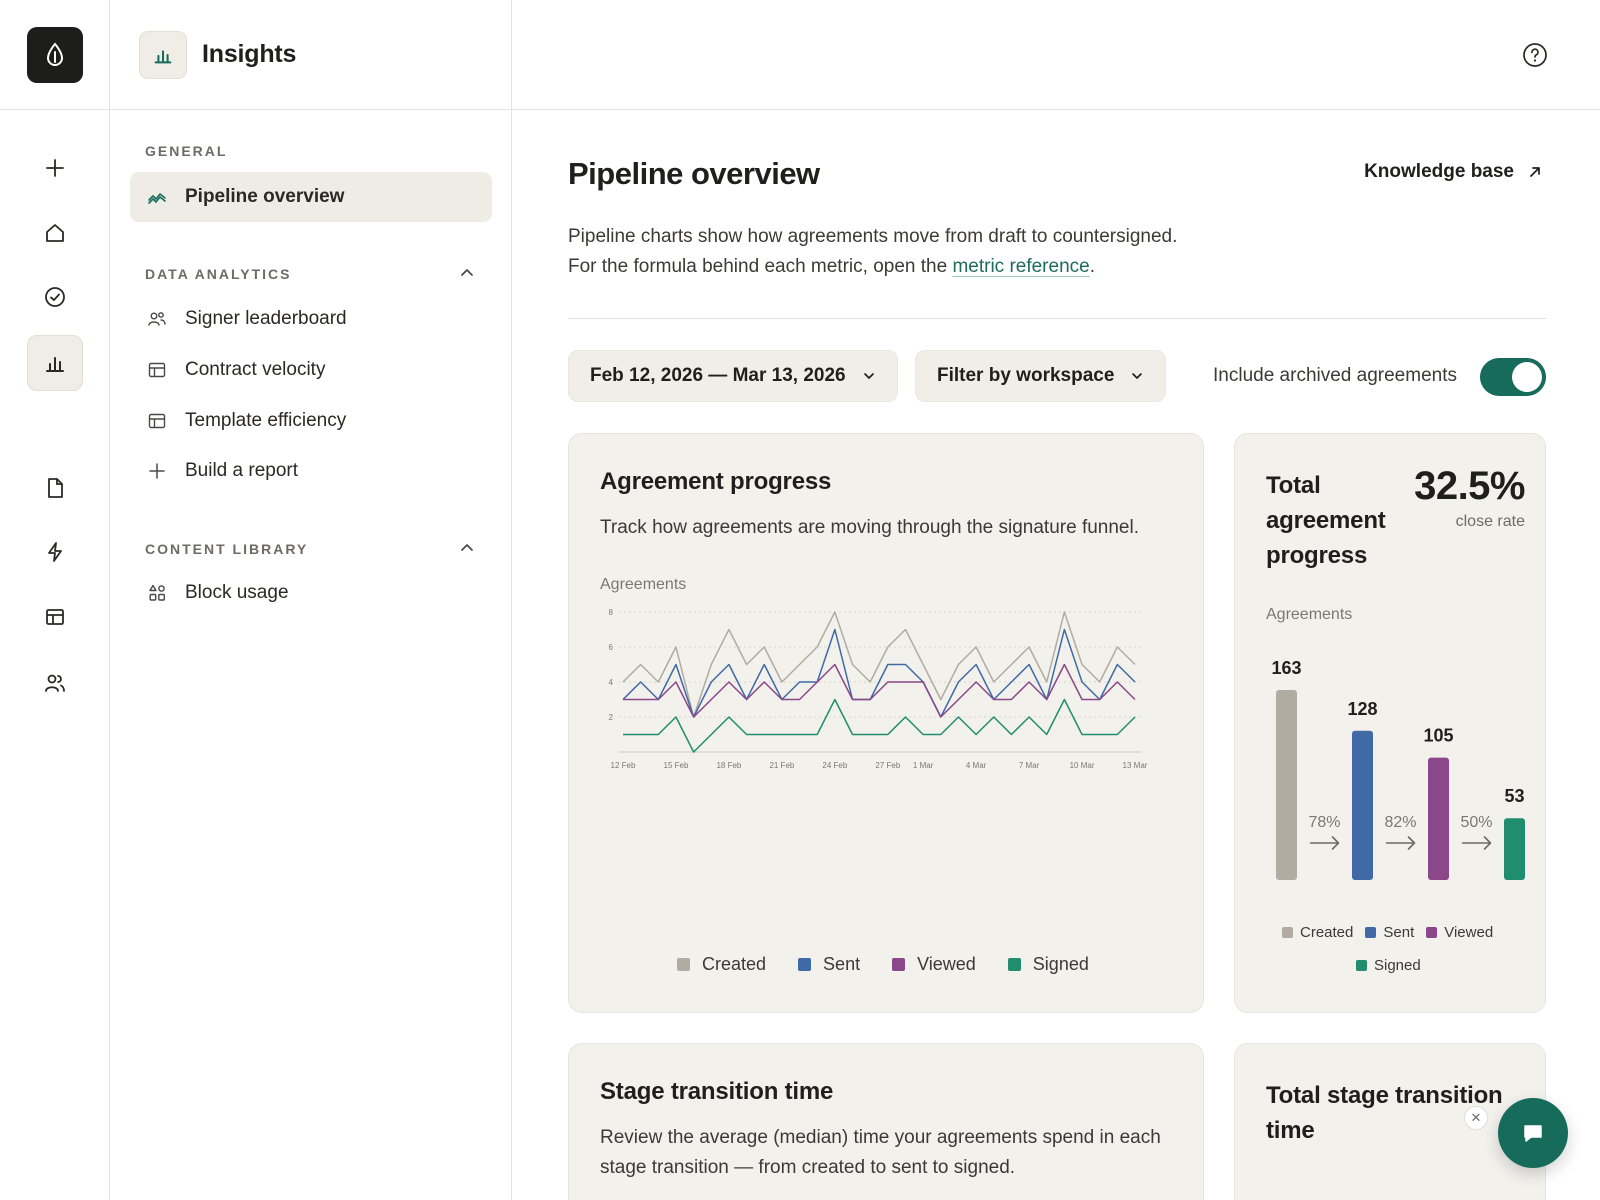 The height and width of the screenshot is (1200, 1600). What do you see at coordinates (249, 54) in the screenshot?
I see `sidebar-title: Insights` at bounding box center [249, 54].